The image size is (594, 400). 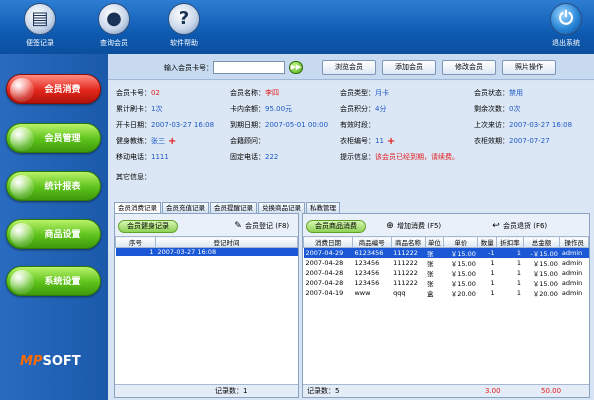 What do you see at coordinates (226, 242) in the screenshot?
I see `column-header: 登记时间` at bounding box center [226, 242].